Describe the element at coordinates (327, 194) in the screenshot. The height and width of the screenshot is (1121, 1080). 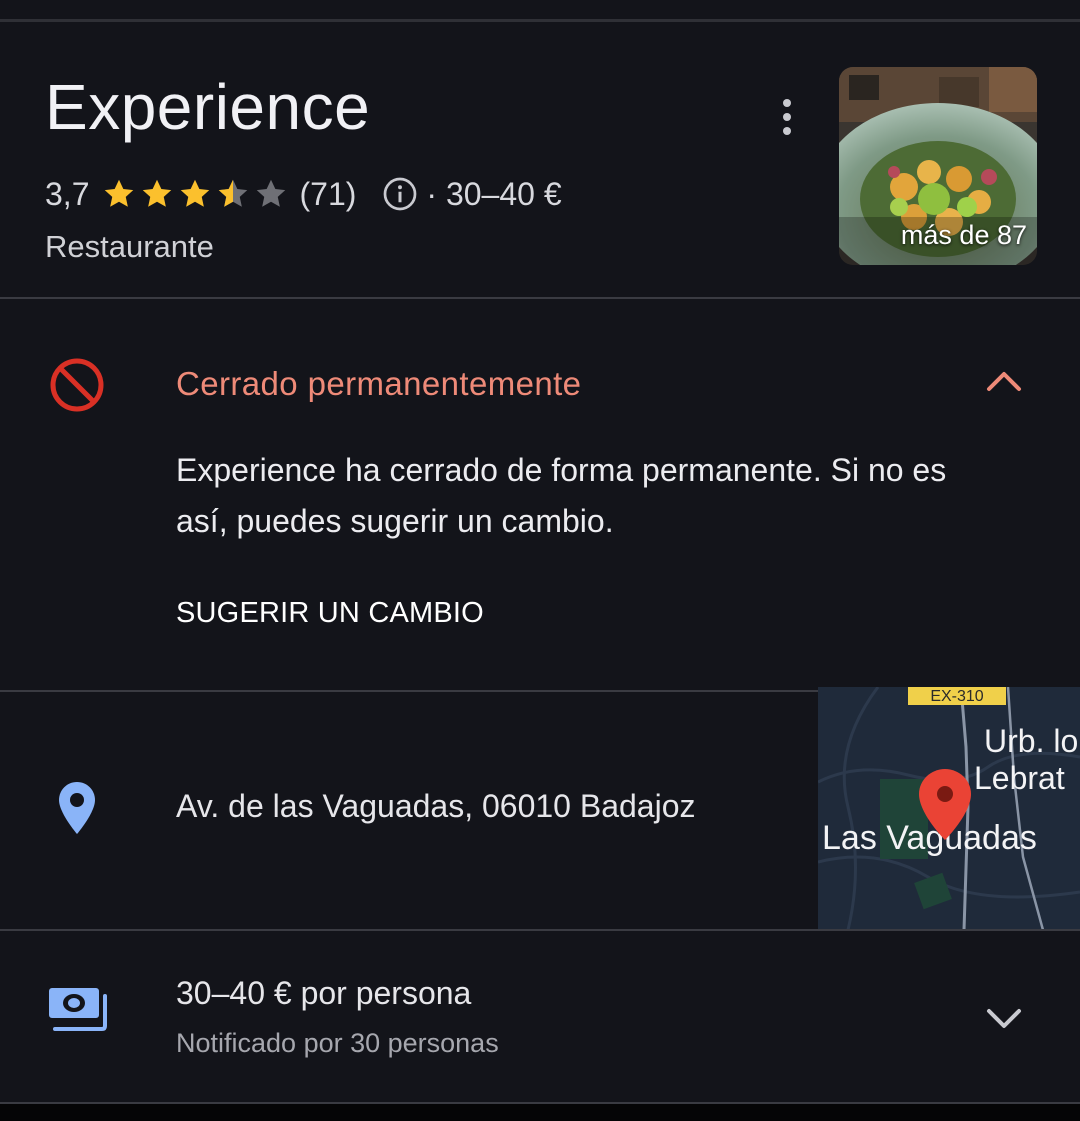
I see `review-count: (71)` at that location.